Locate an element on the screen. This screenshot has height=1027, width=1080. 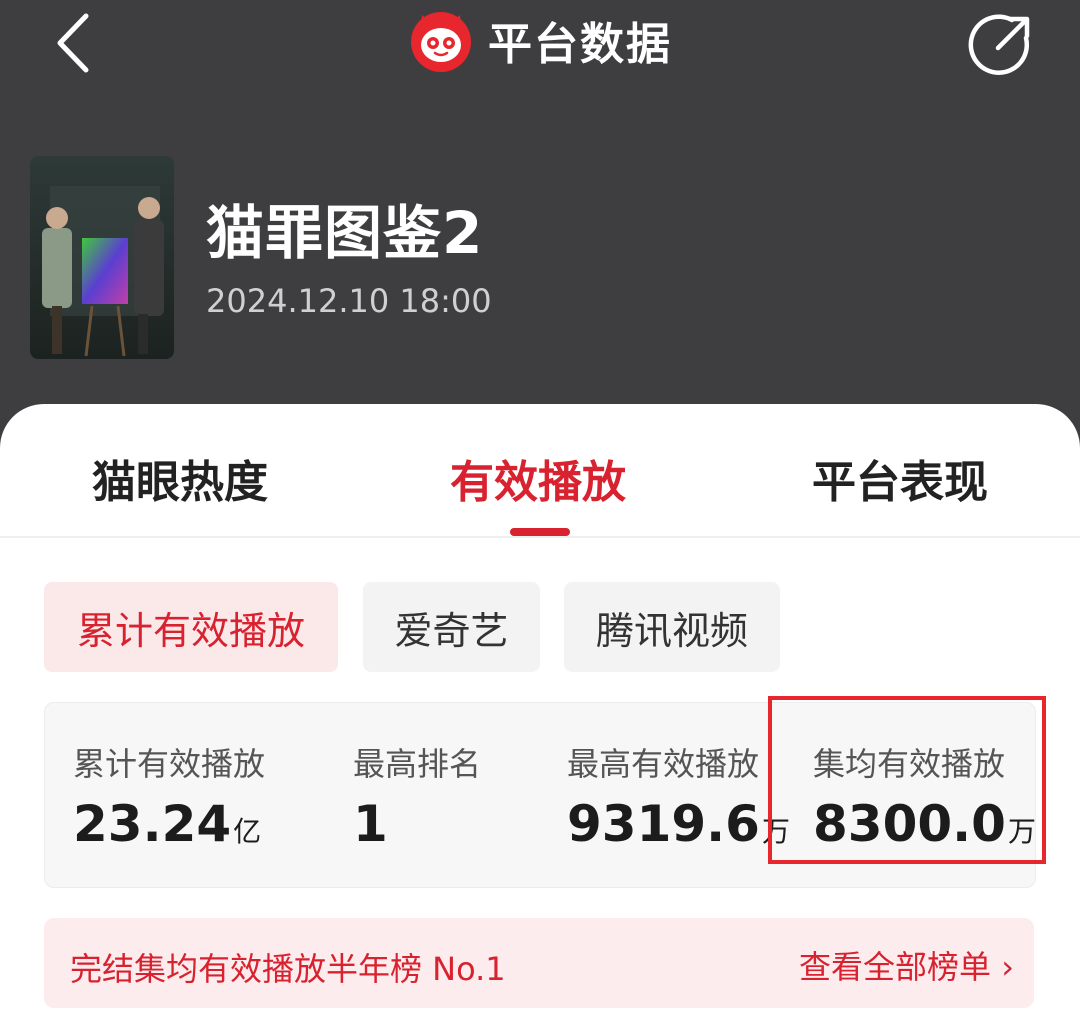
share-icon is located at coordinates (999, 44).